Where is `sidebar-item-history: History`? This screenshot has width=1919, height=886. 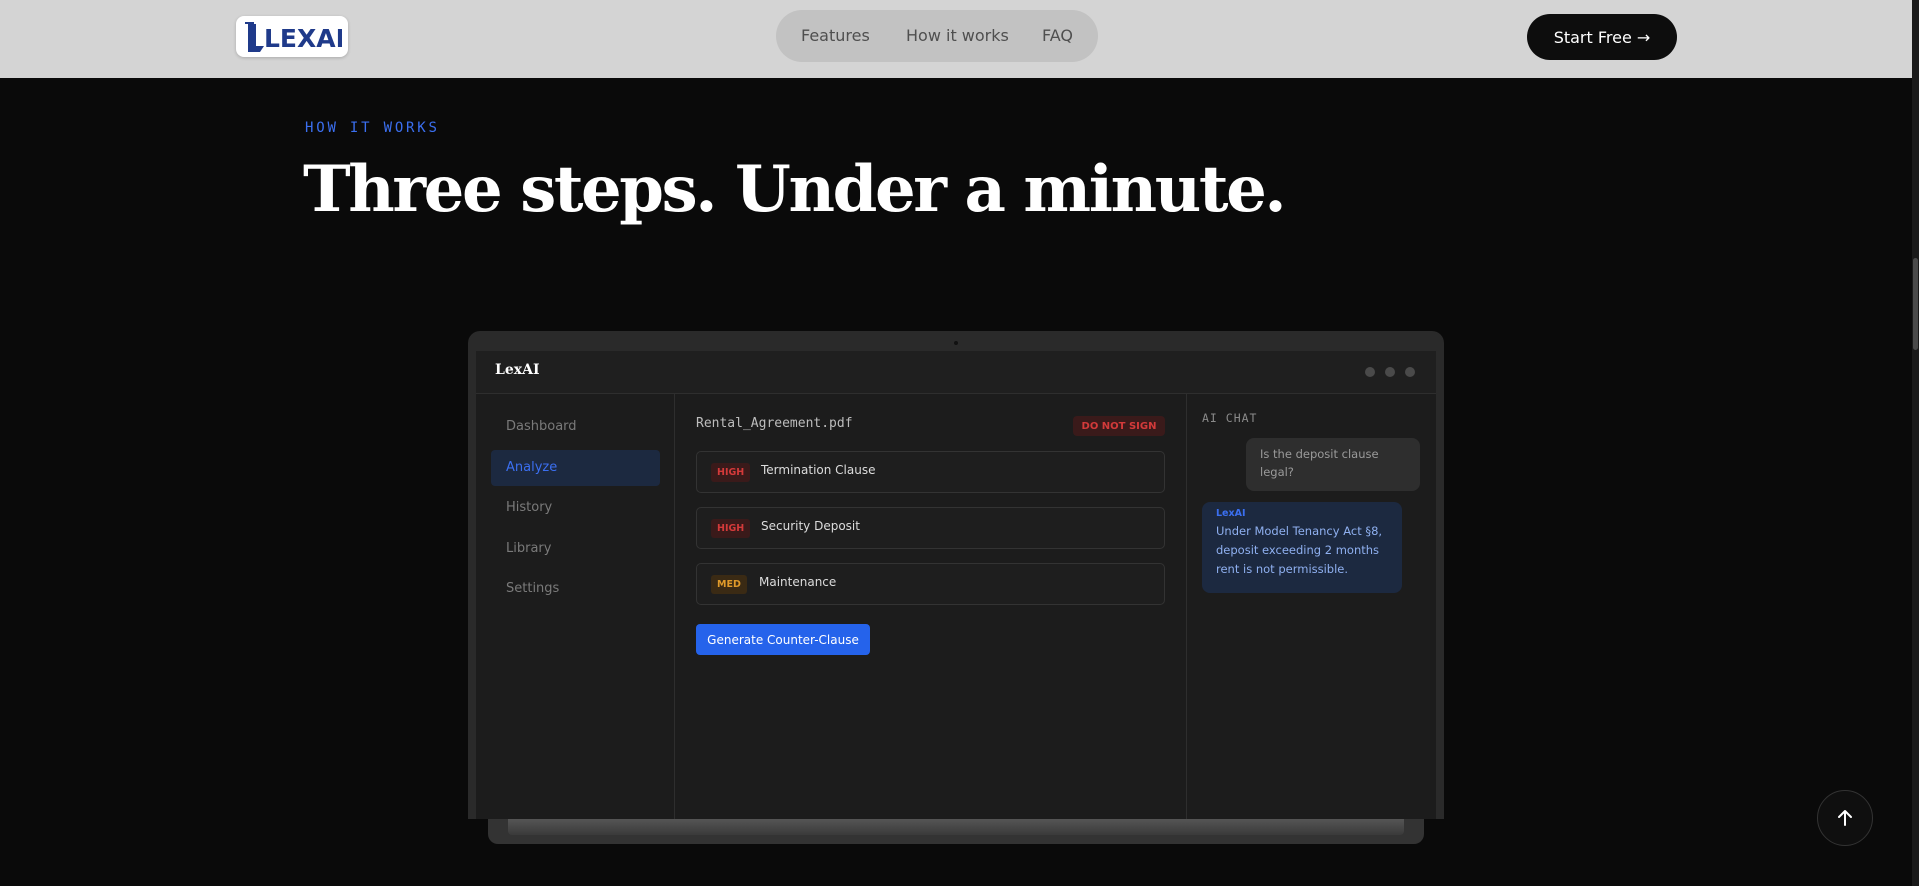 sidebar-item-history: History is located at coordinates (575, 508).